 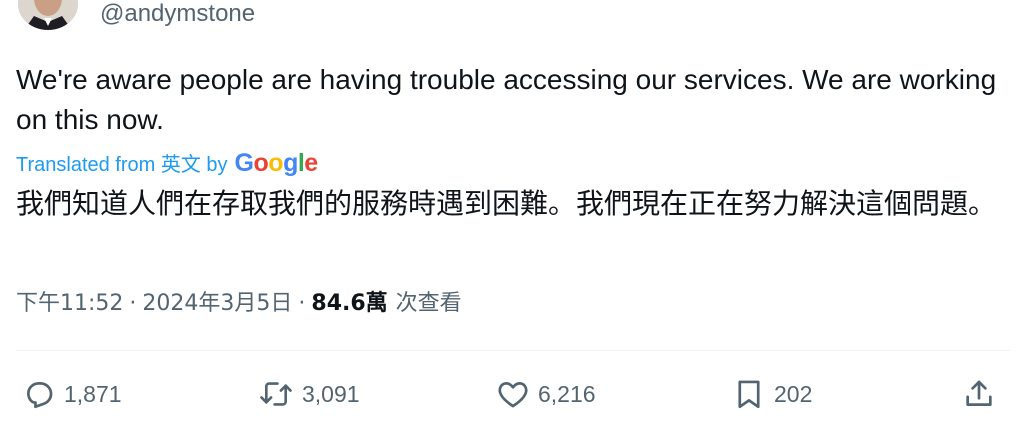 I want to click on reply-count: 1,871, so click(x=93, y=393).